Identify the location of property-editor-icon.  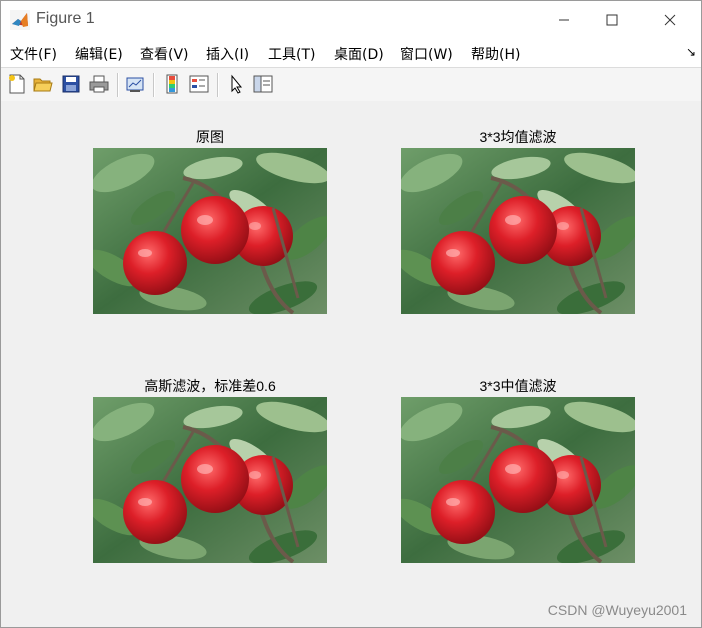
(263, 84).